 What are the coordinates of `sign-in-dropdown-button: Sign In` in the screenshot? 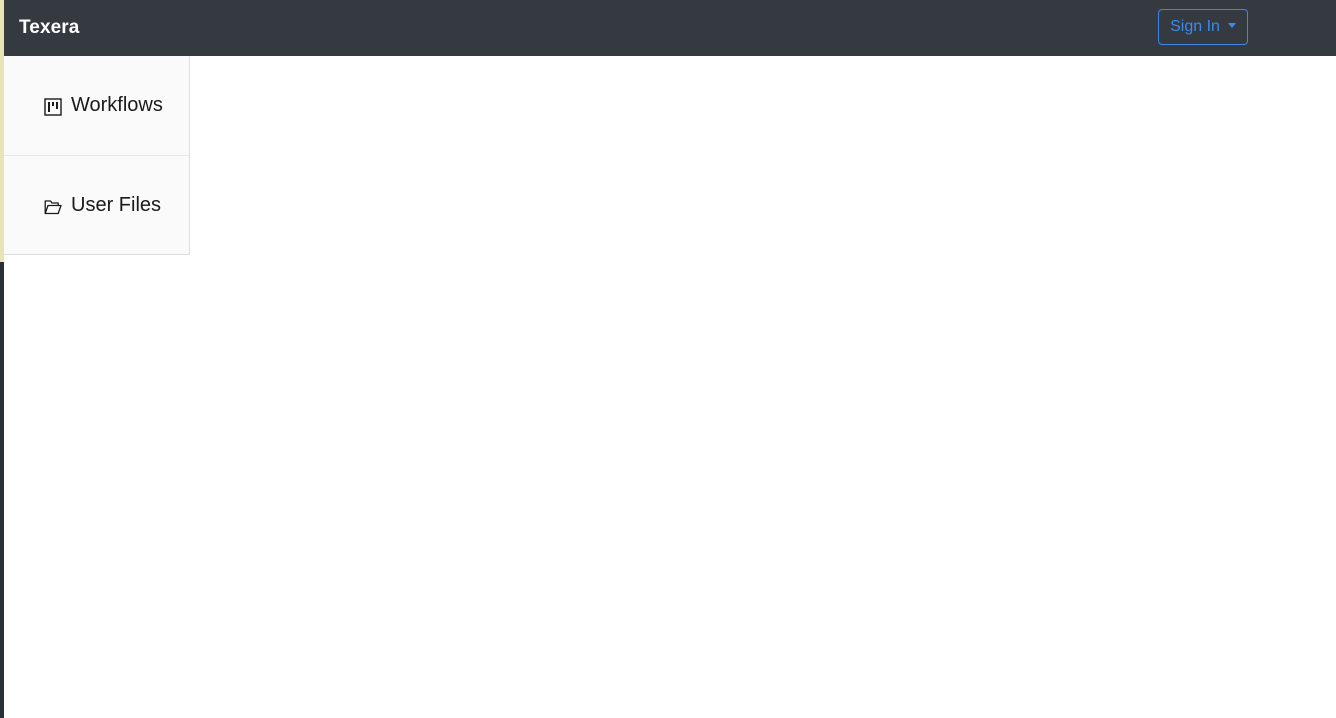 It's located at (1203, 27).